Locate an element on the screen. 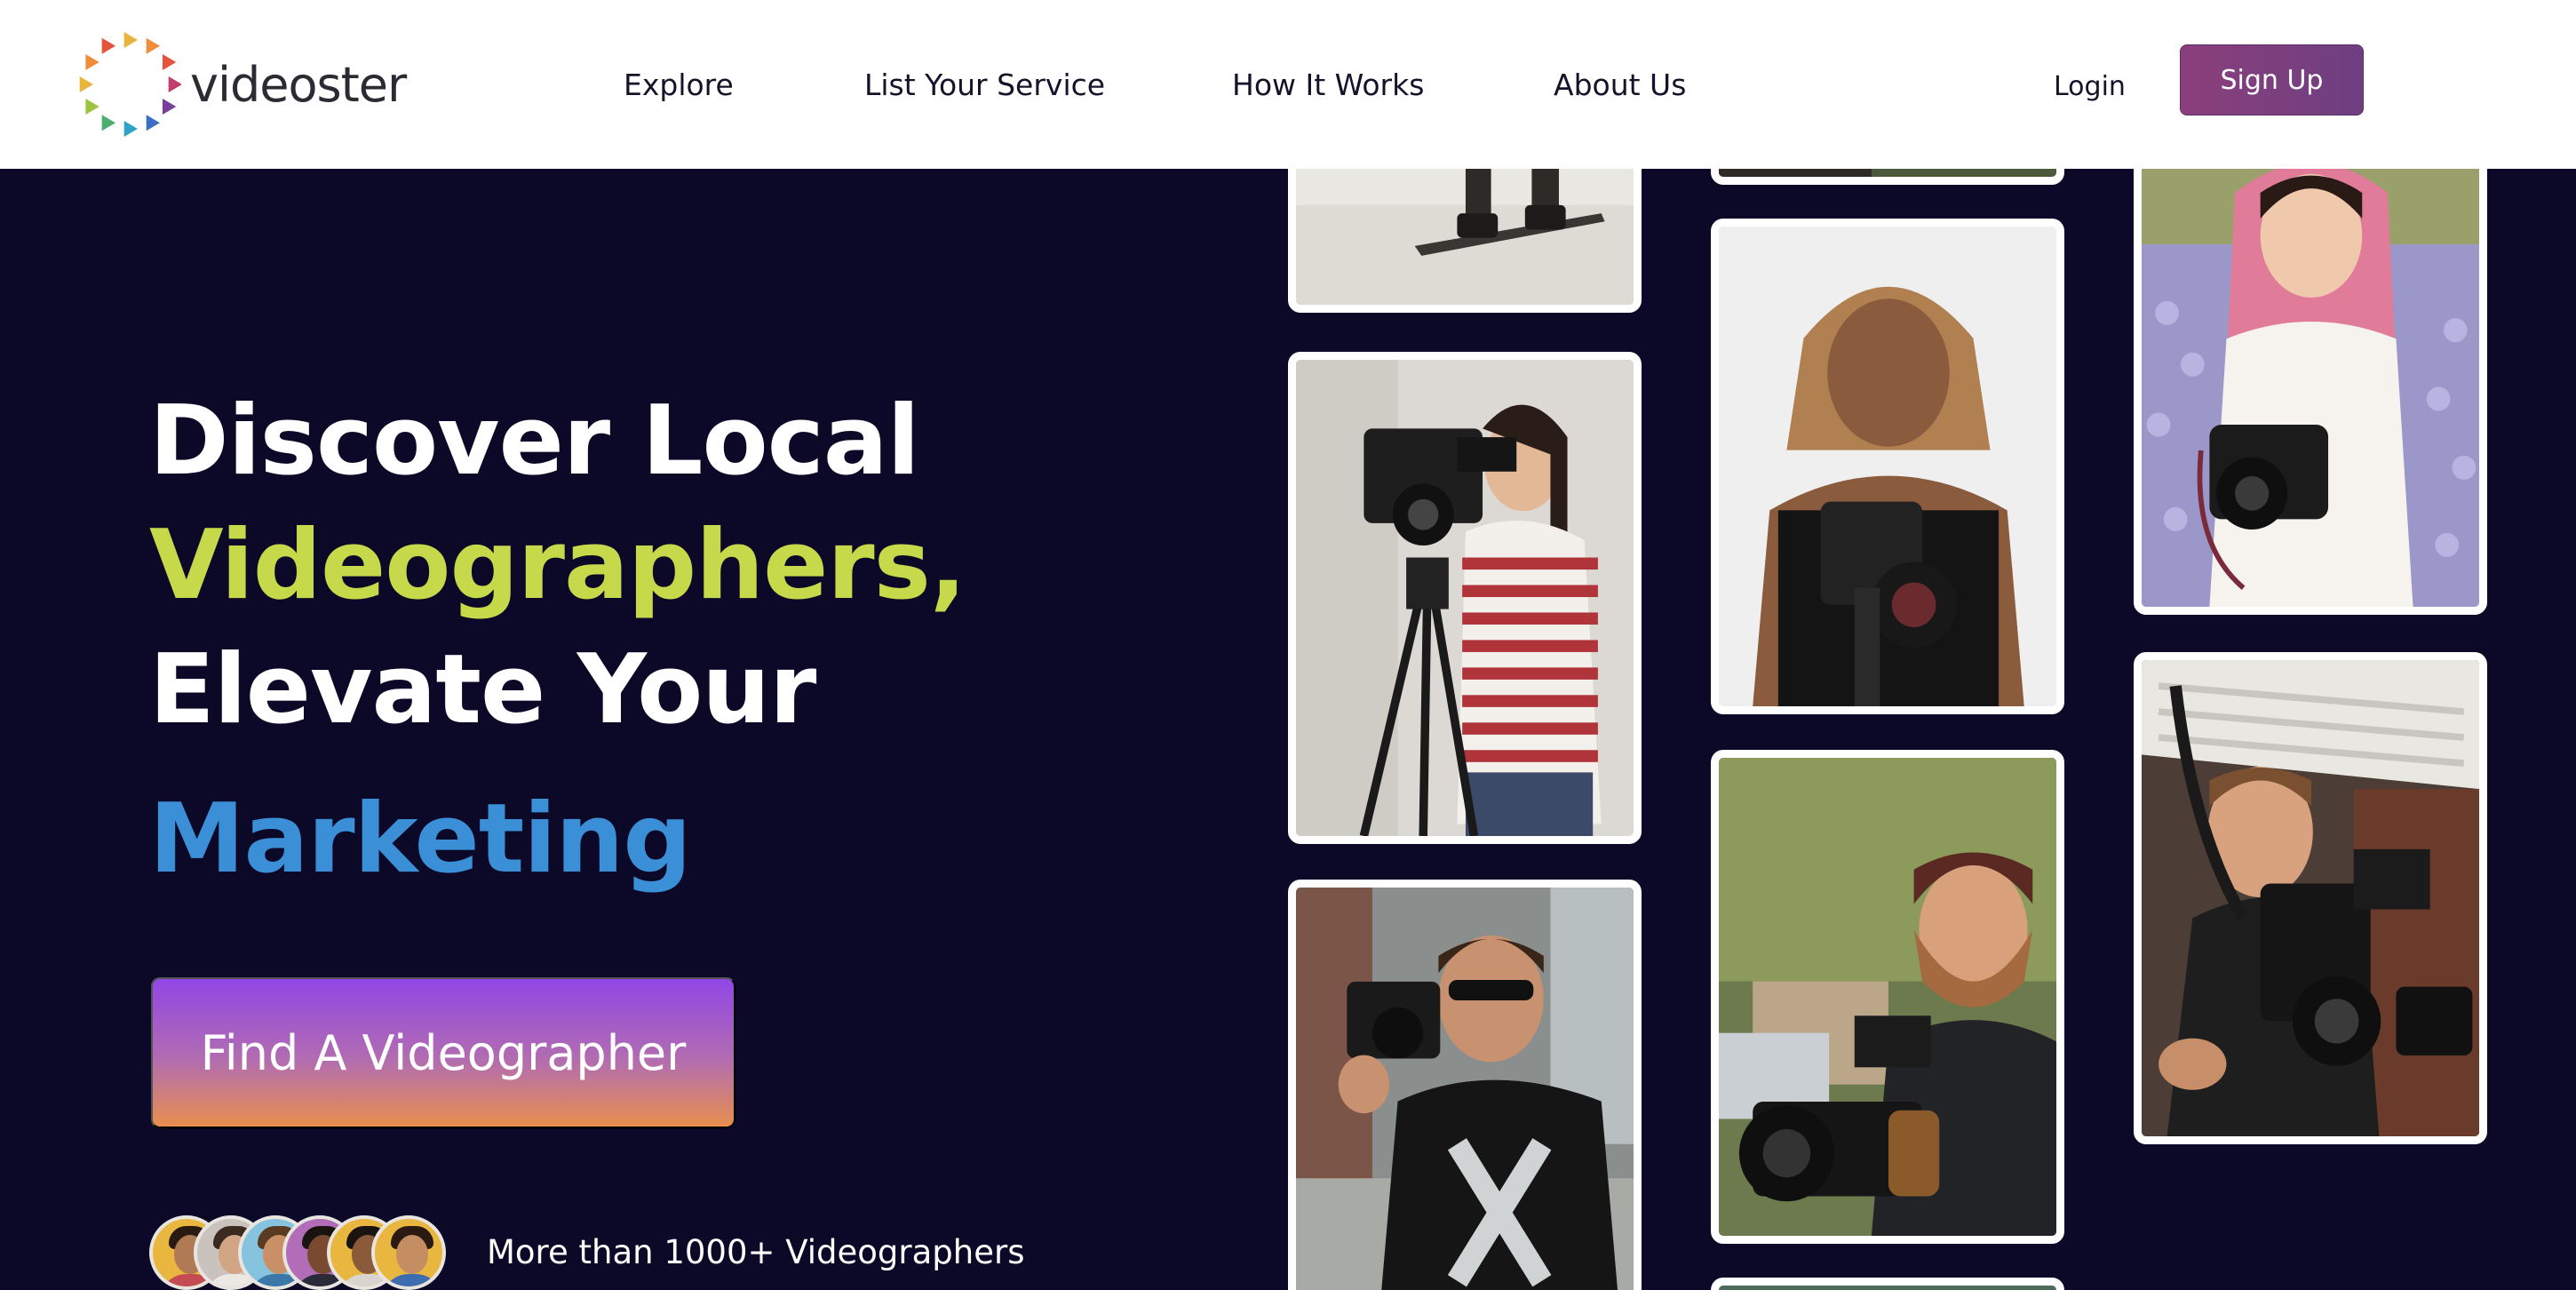 Image resolution: width=2576 pixels, height=1290 pixels. signup-button: Sign Up is located at coordinates (2272, 79).